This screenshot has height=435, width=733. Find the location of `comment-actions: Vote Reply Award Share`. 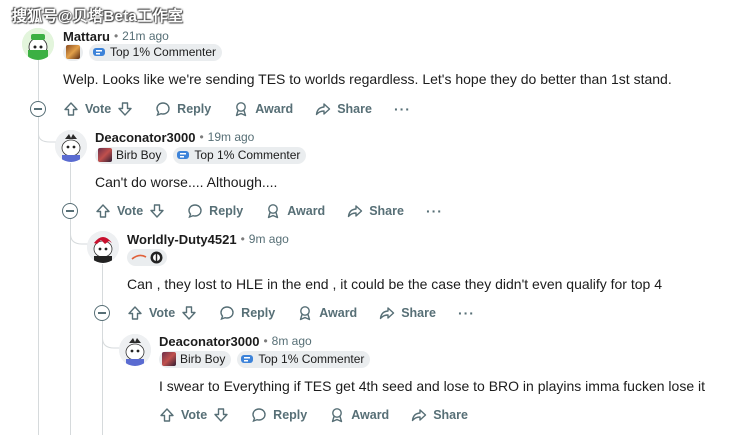

comment-actions: Vote Reply Award Share is located at coordinates (324, 415).